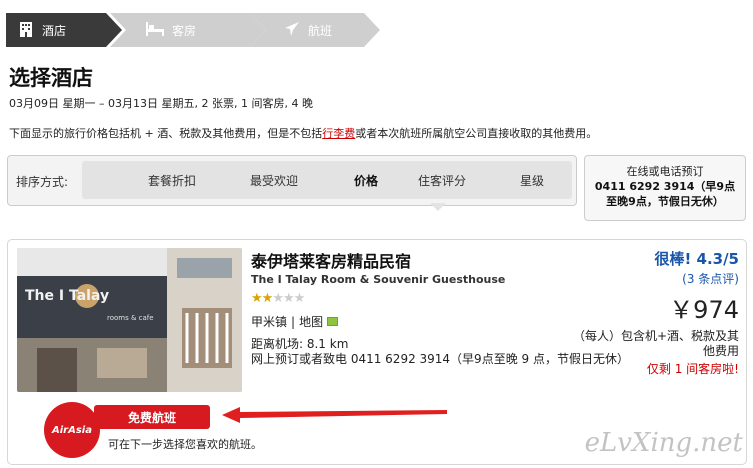 The image size is (753, 468). What do you see at coordinates (378, 279) in the screenshot?
I see `hotel-name-en: The I Talay Room & Souvenir Guesthouse` at bounding box center [378, 279].